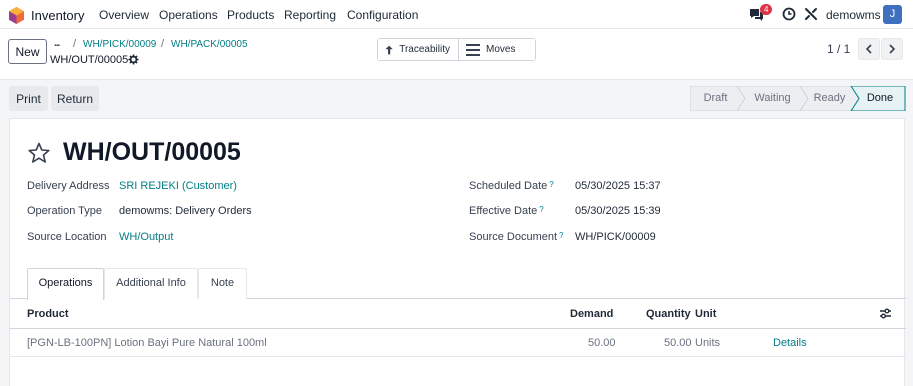  I want to click on source-document-label: Source Document?, so click(516, 237).